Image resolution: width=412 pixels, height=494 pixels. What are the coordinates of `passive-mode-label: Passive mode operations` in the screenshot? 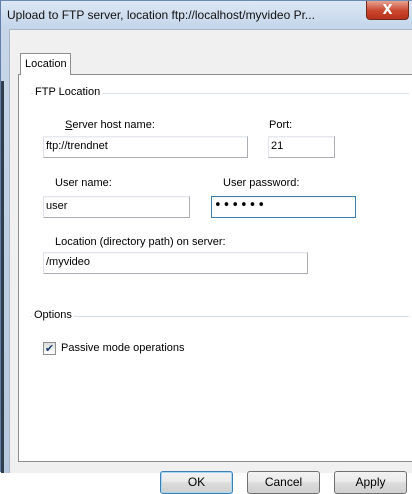 It's located at (123, 348).